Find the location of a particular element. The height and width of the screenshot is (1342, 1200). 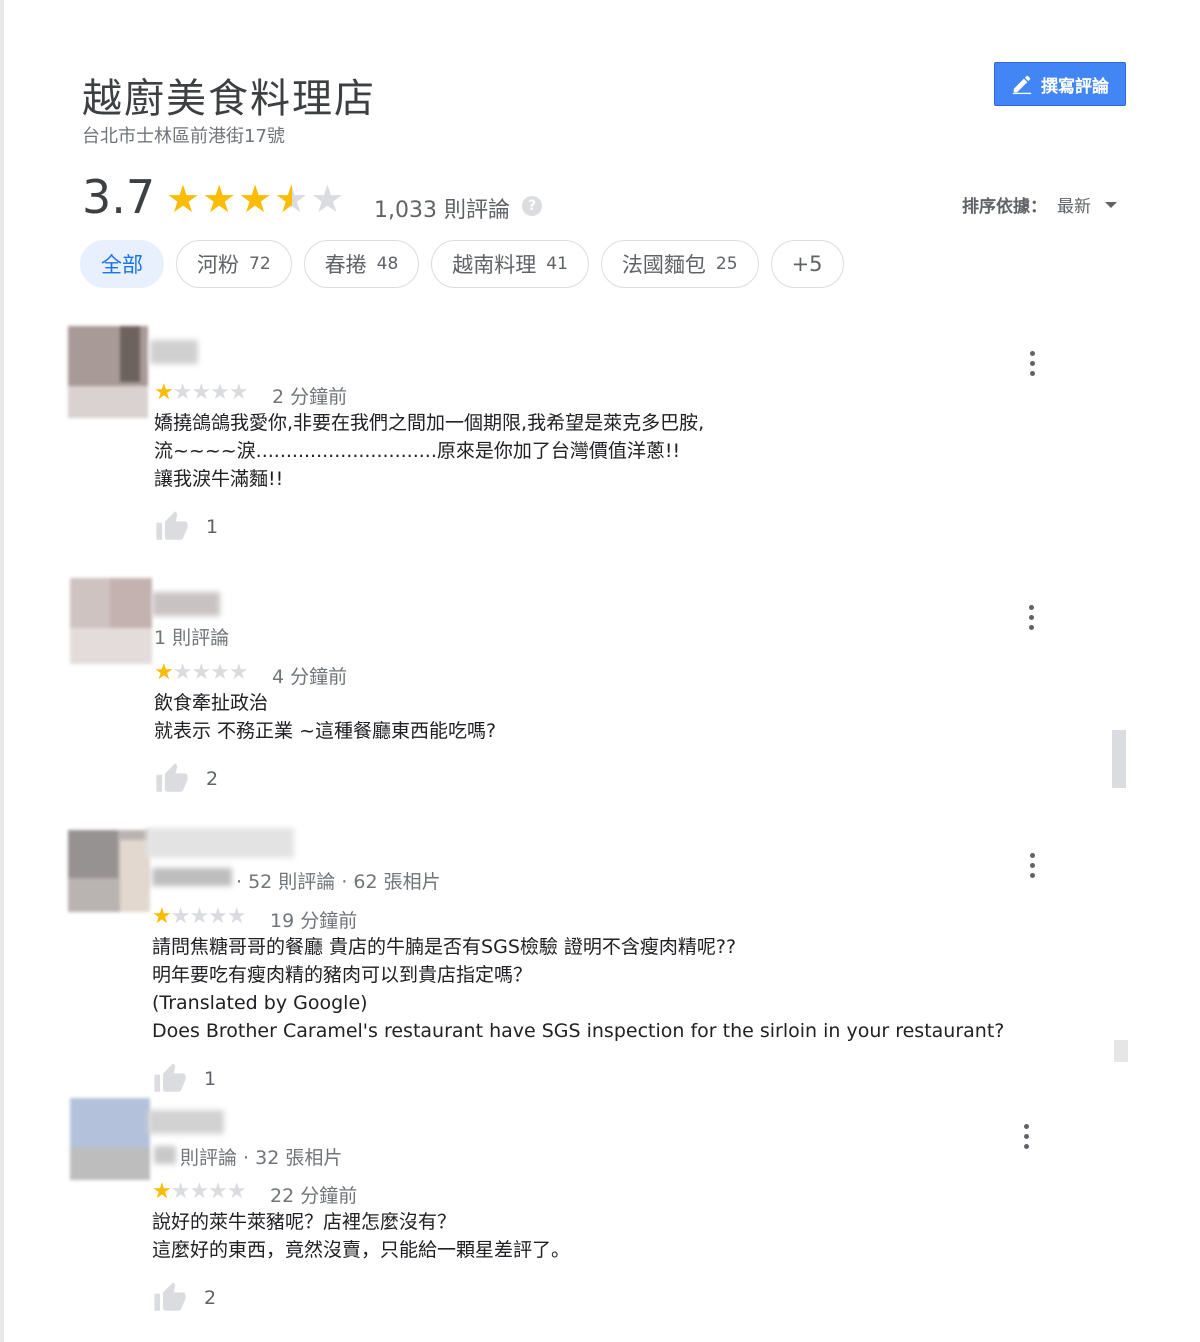

rating-stars: ★★★★★ is located at coordinates (256, 199).